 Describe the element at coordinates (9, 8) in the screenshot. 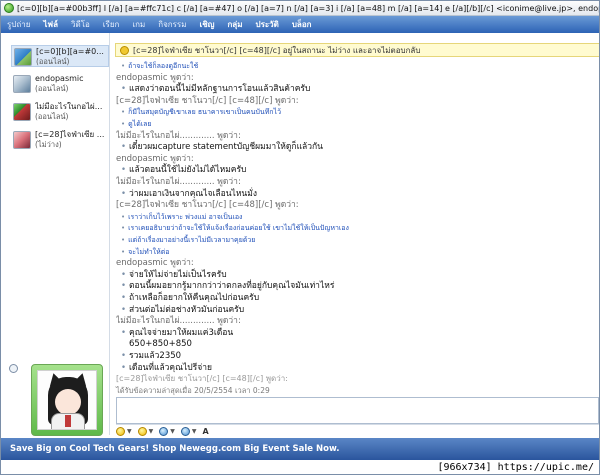

I see `messenger-icon` at that location.